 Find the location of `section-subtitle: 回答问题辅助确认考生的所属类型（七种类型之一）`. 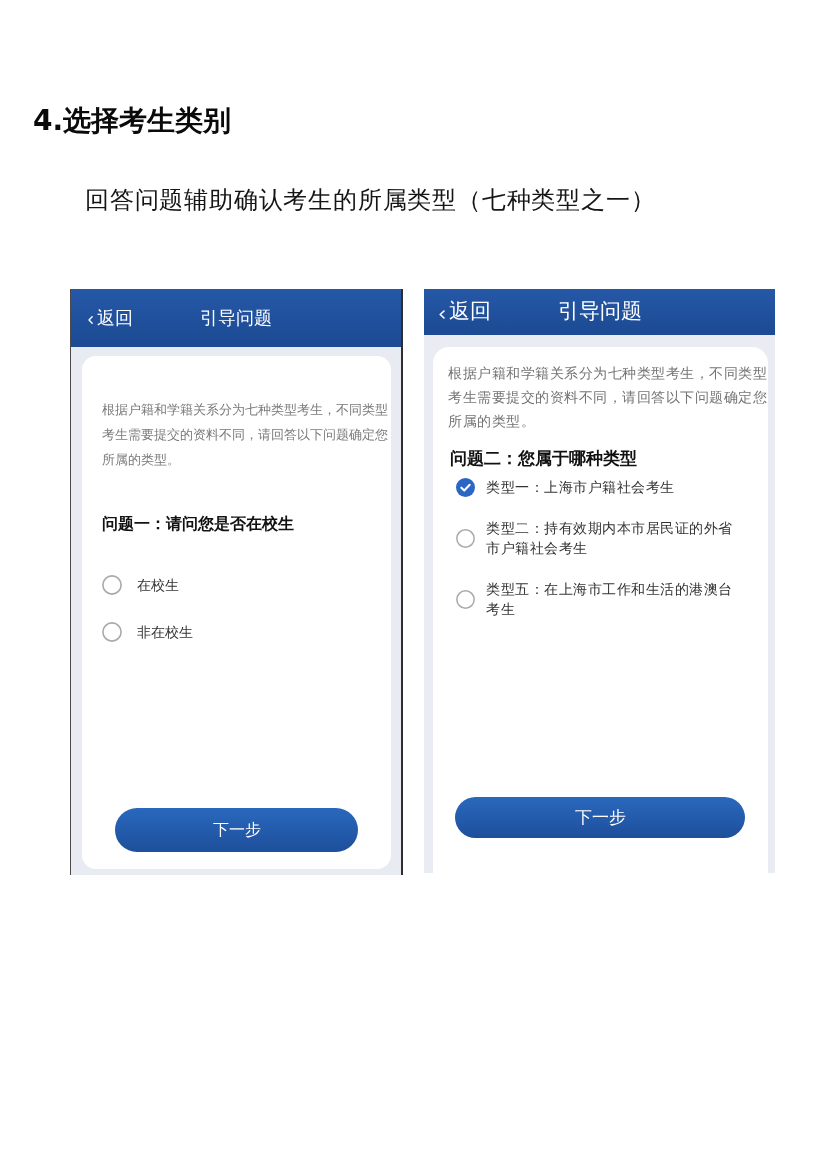

section-subtitle: 回答问题辅助确认考生的所属类型（七种类型之一） is located at coordinates (370, 200).